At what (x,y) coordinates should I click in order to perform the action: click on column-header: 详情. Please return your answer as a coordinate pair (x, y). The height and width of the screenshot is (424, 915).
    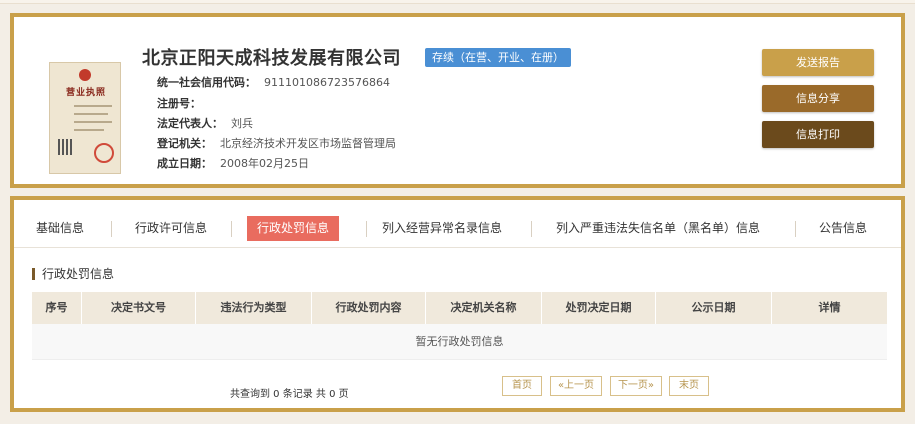
    Looking at the image, I should click on (829, 307).